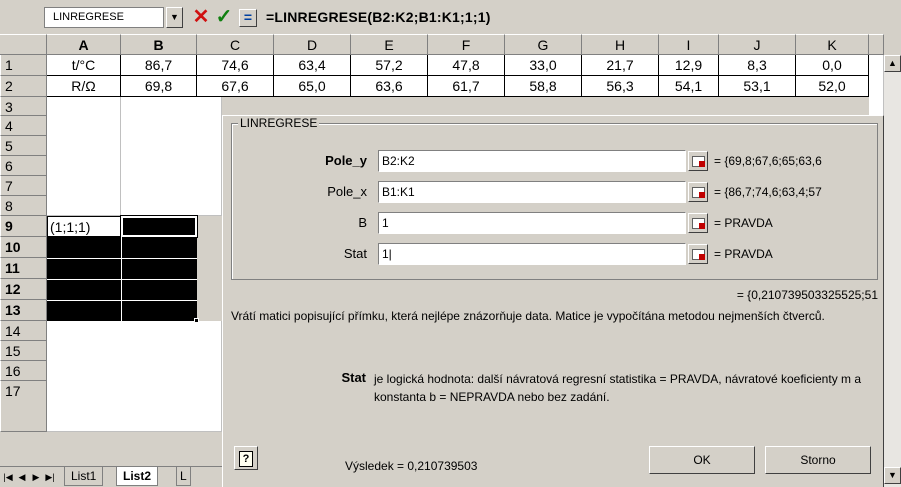 The width and height of the screenshot is (901, 487). What do you see at coordinates (689, 86) in the screenshot?
I see `cell-i2: 54,1` at bounding box center [689, 86].